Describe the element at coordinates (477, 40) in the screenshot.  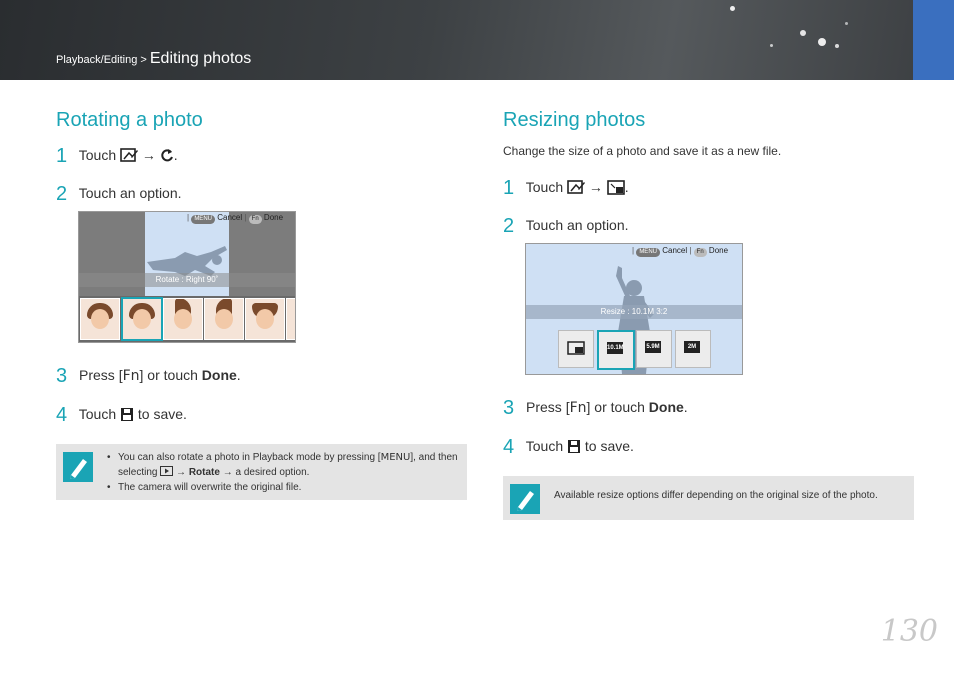
I see `page-header: Playback/Editing > Editing photos` at that location.